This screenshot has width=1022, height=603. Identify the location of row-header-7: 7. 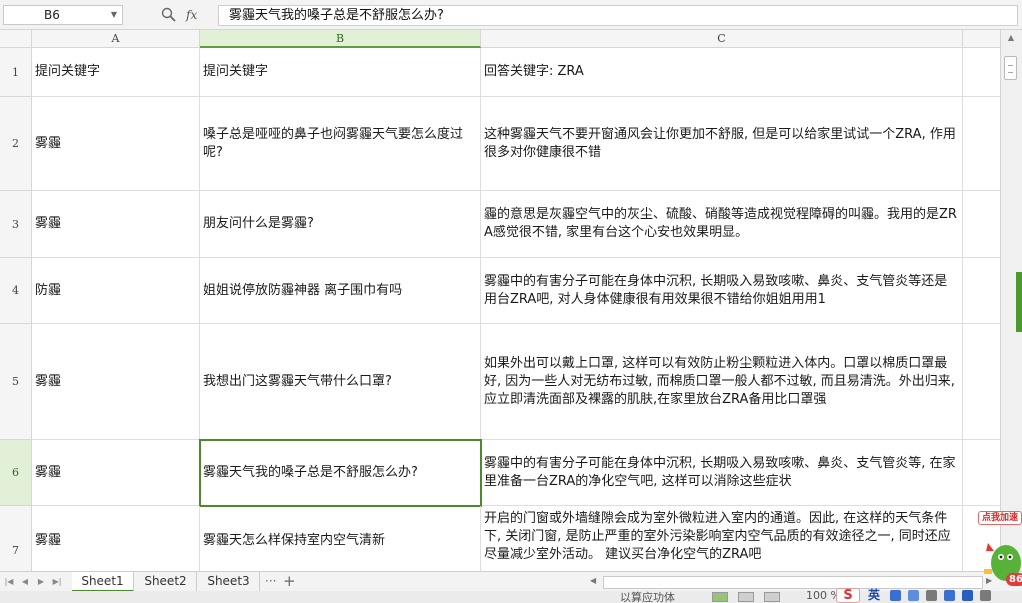
(16, 538).